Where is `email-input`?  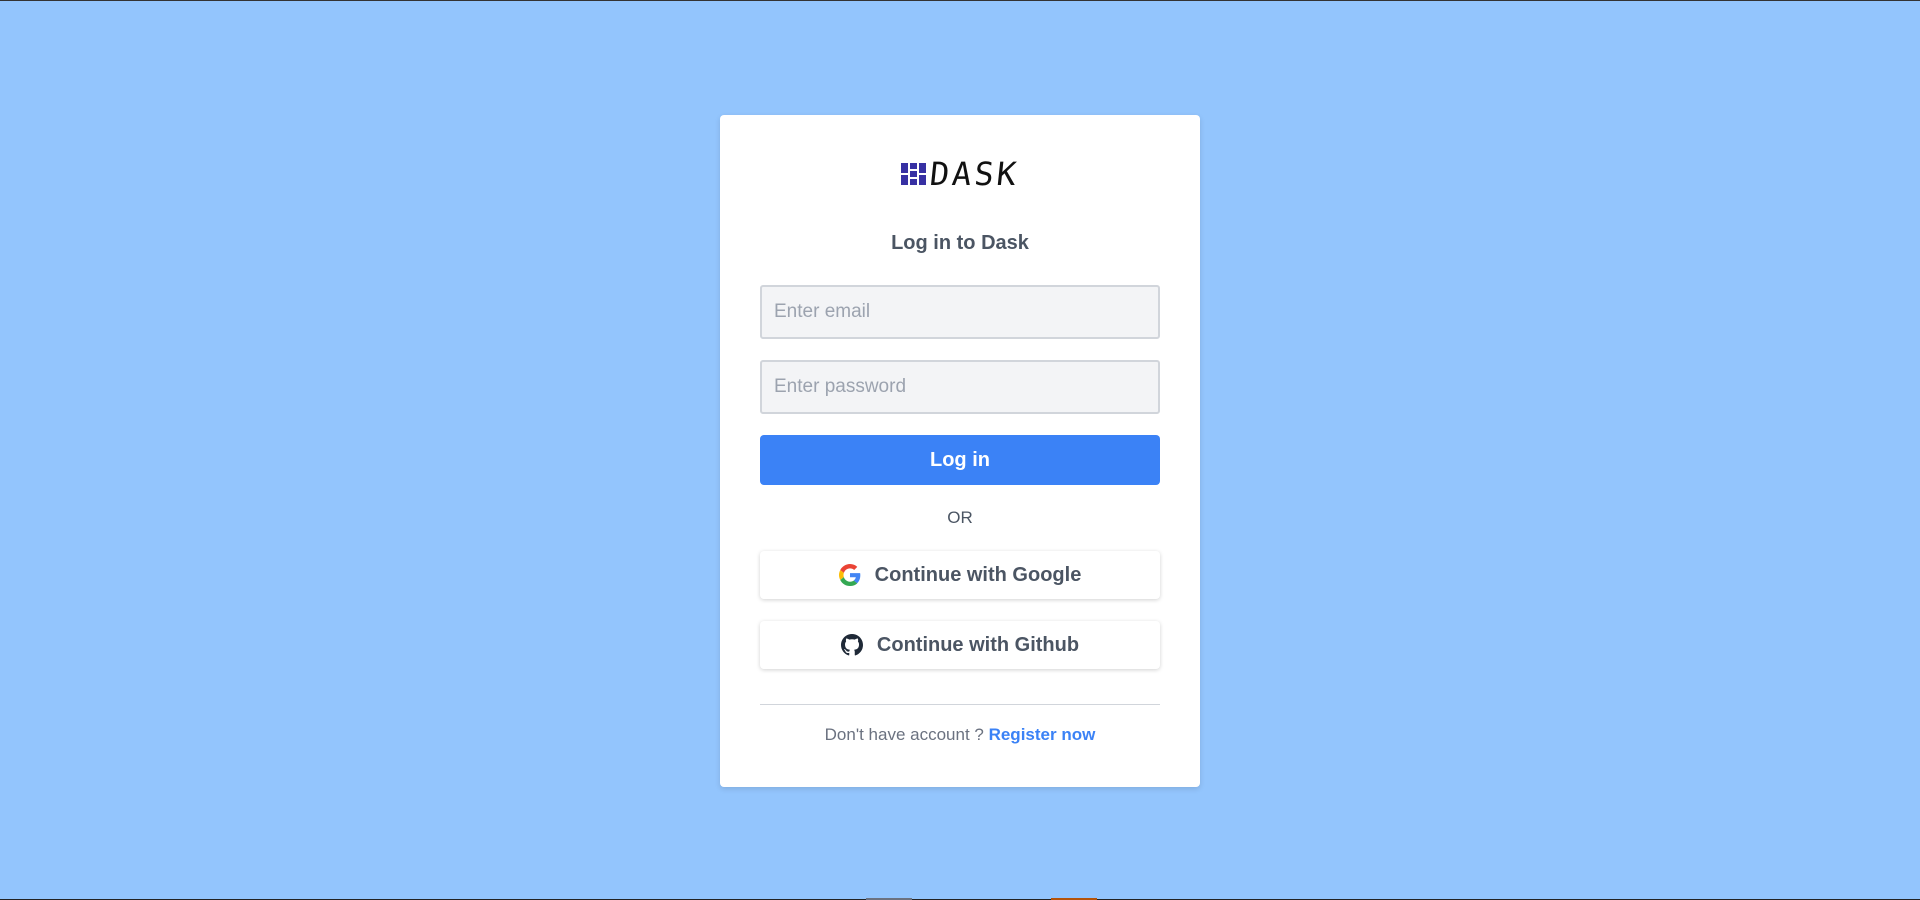 email-input is located at coordinates (960, 312).